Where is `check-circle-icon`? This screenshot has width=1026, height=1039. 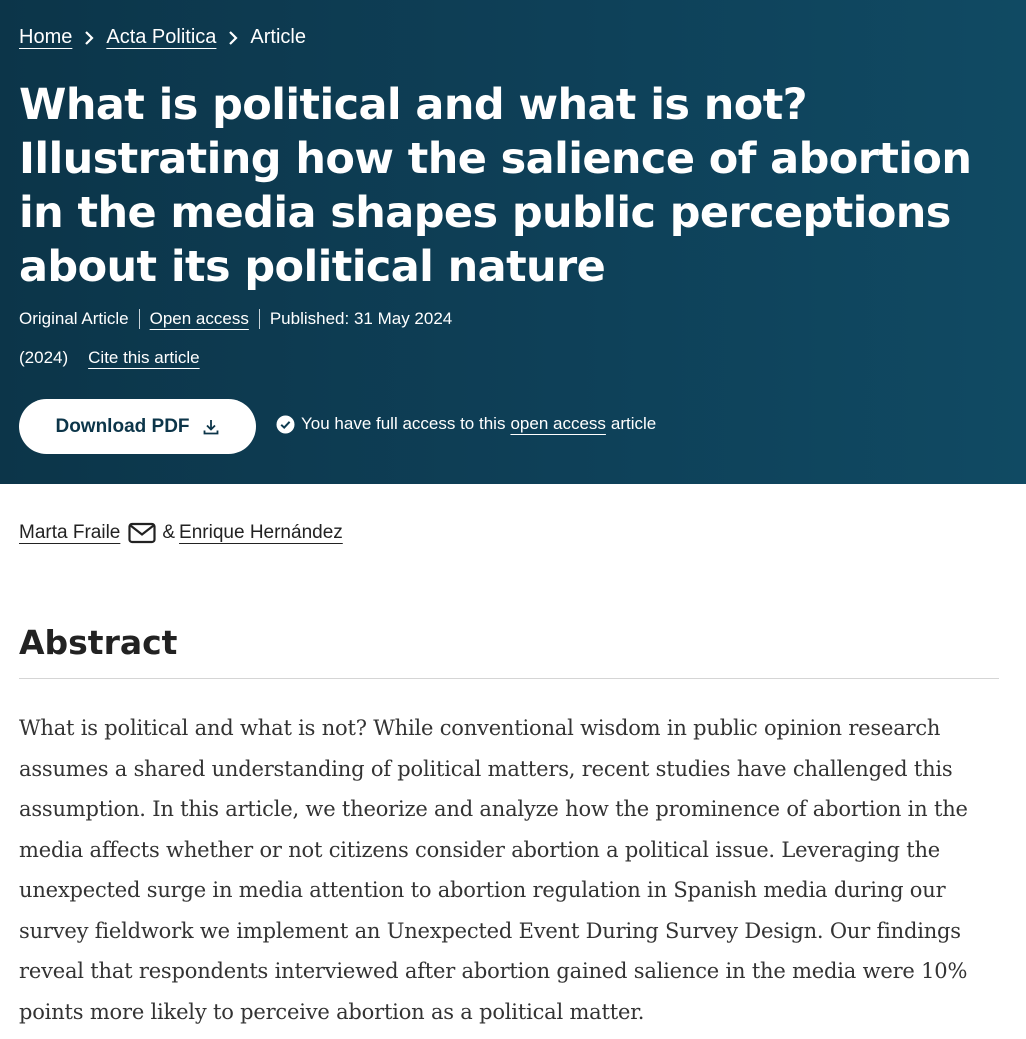 check-circle-icon is located at coordinates (285, 424).